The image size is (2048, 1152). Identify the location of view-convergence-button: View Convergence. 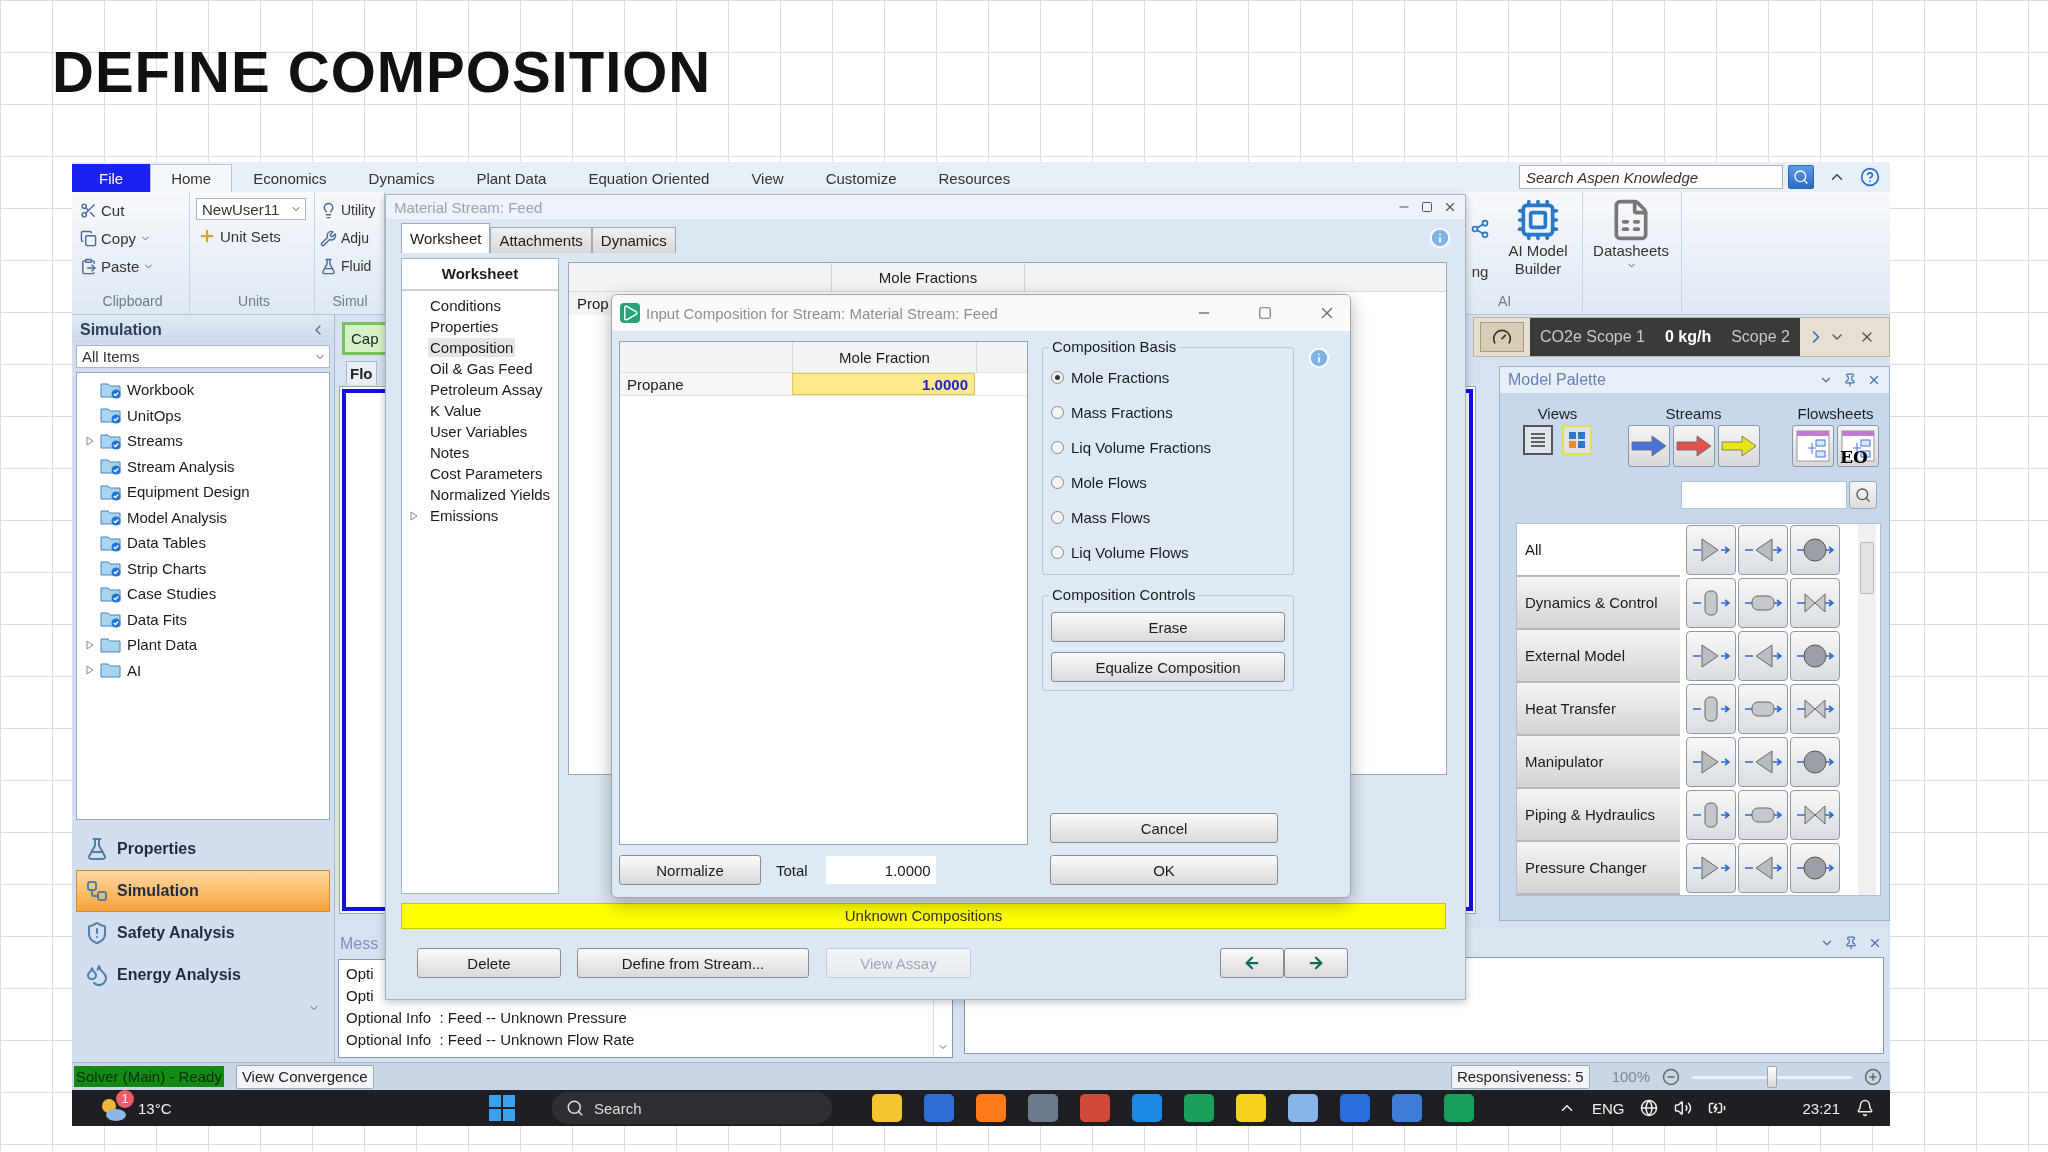
(304, 1076).